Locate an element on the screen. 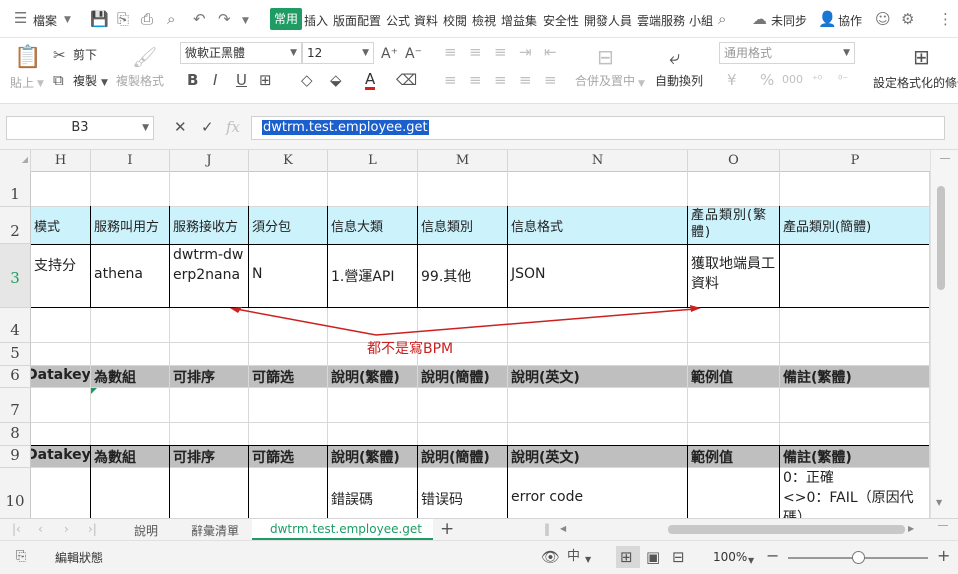 This screenshot has width=958, height=574. align-center-icon: ≡ is located at coordinates (475, 80).